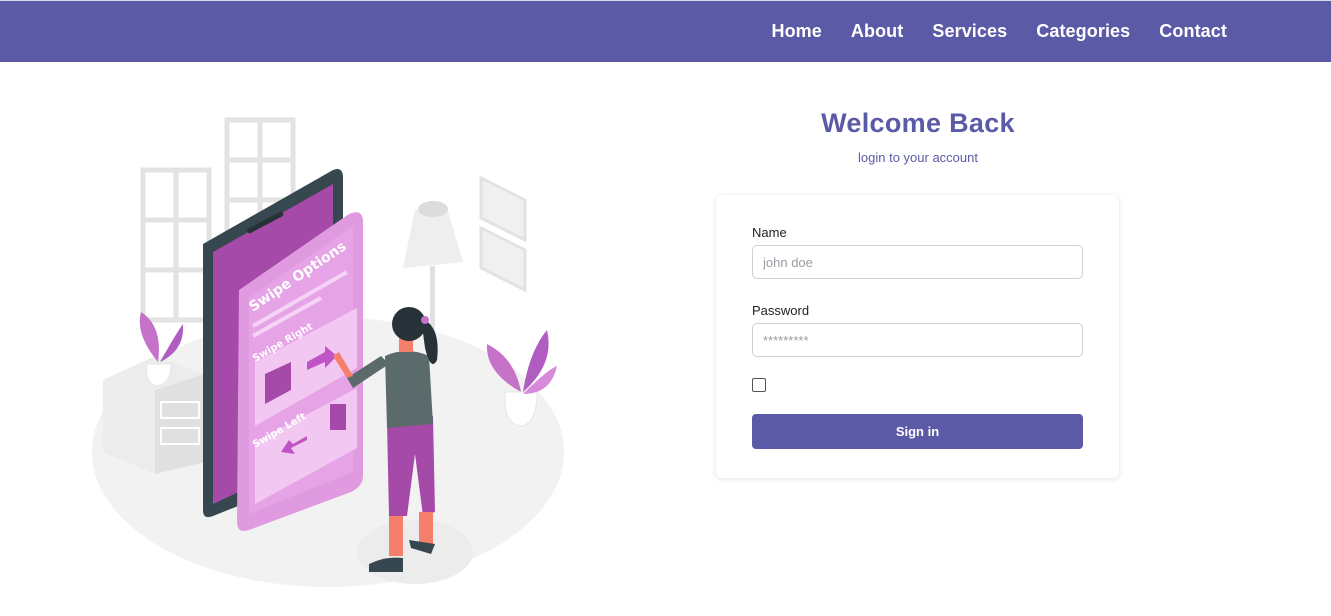 The height and width of the screenshot is (616, 1331). I want to click on remember-checkbox, so click(759, 385).